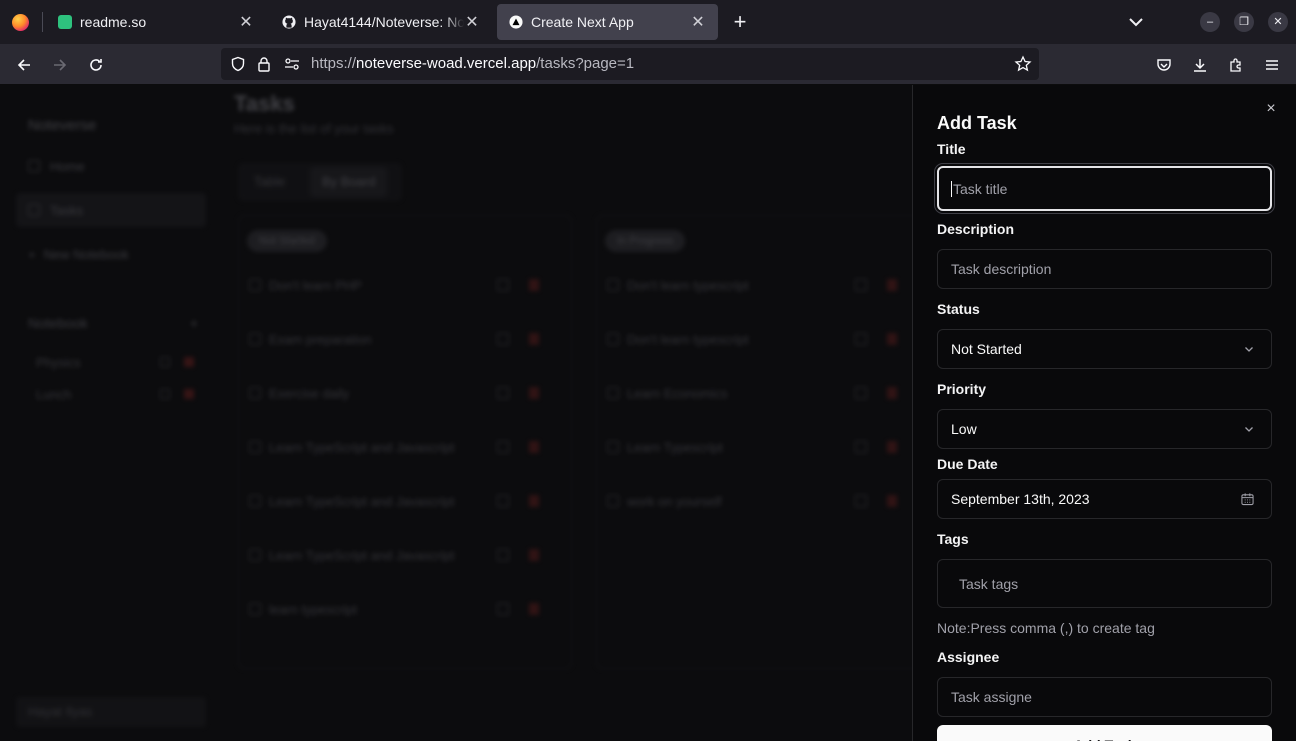  Describe the element at coordinates (269, 182) in the screenshot. I see `tab-table: Table` at that location.